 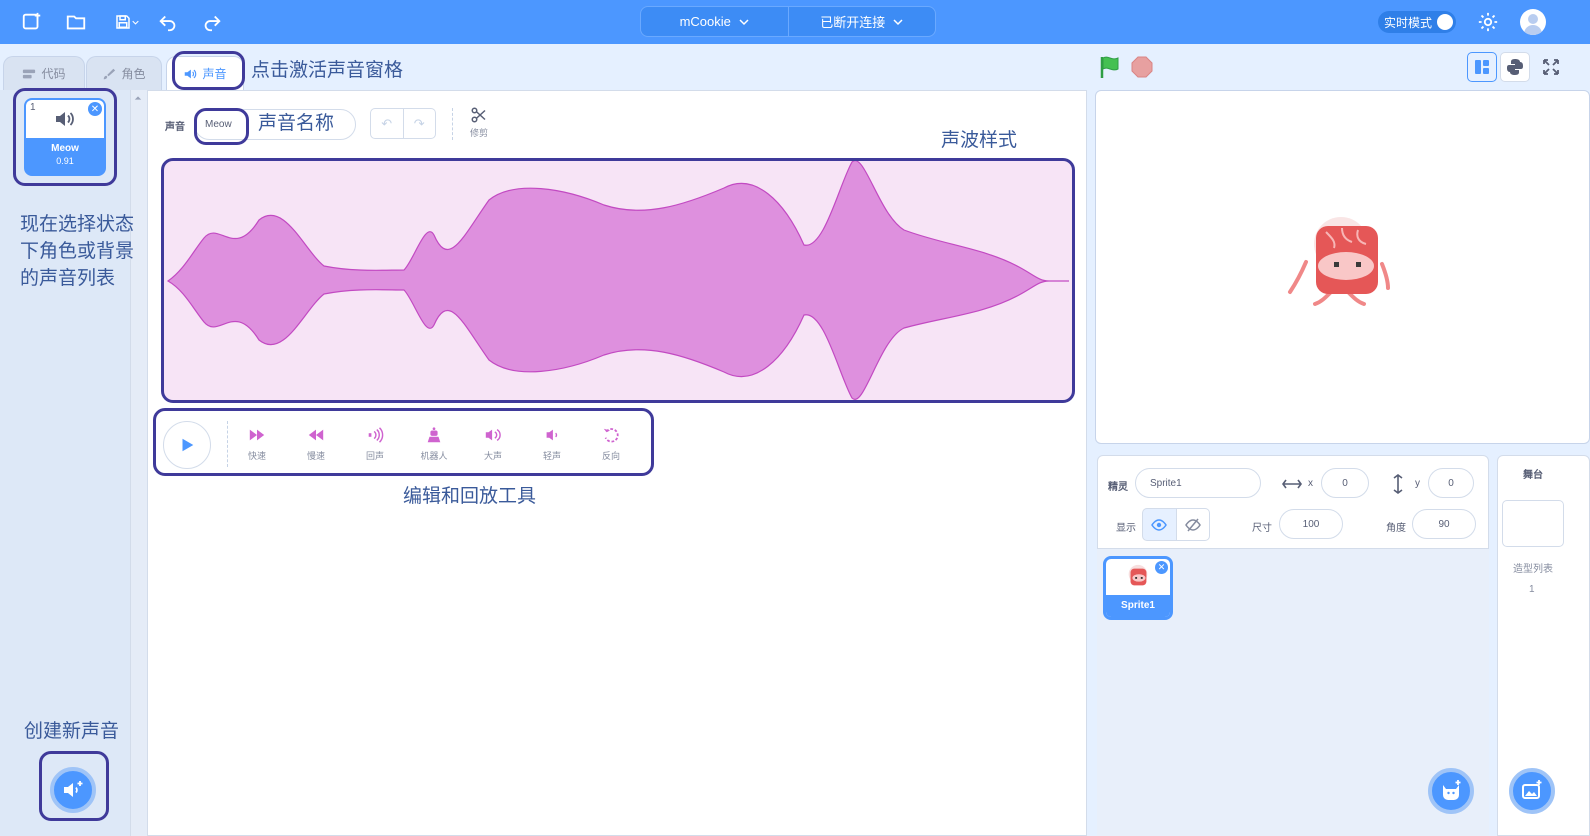 What do you see at coordinates (53, 74) in the screenshot?
I see `tab-label: 代码` at bounding box center [53, 74].